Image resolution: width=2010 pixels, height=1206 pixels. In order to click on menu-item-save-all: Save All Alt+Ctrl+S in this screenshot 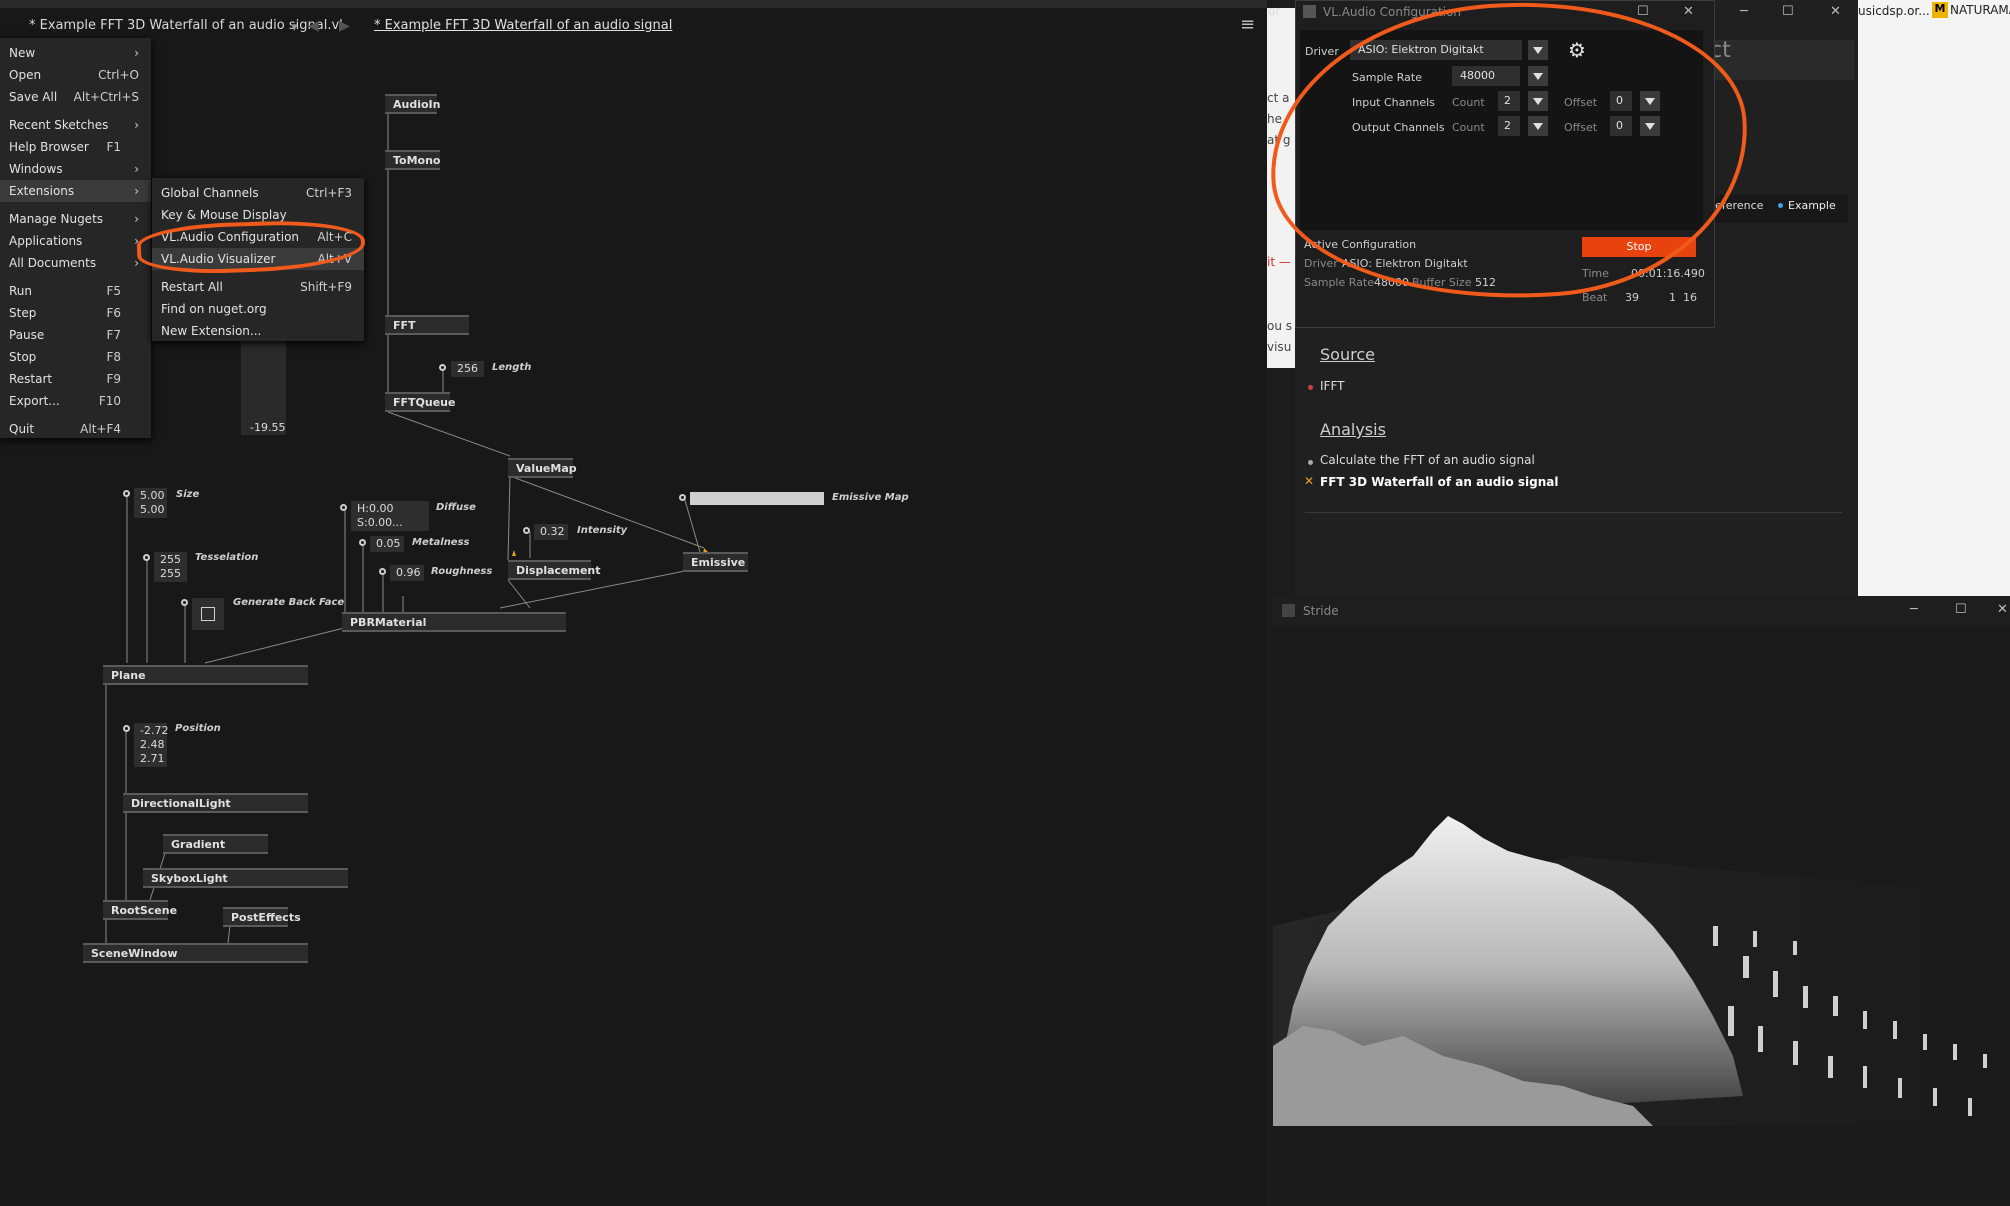, I will do `click(75, 97)`.